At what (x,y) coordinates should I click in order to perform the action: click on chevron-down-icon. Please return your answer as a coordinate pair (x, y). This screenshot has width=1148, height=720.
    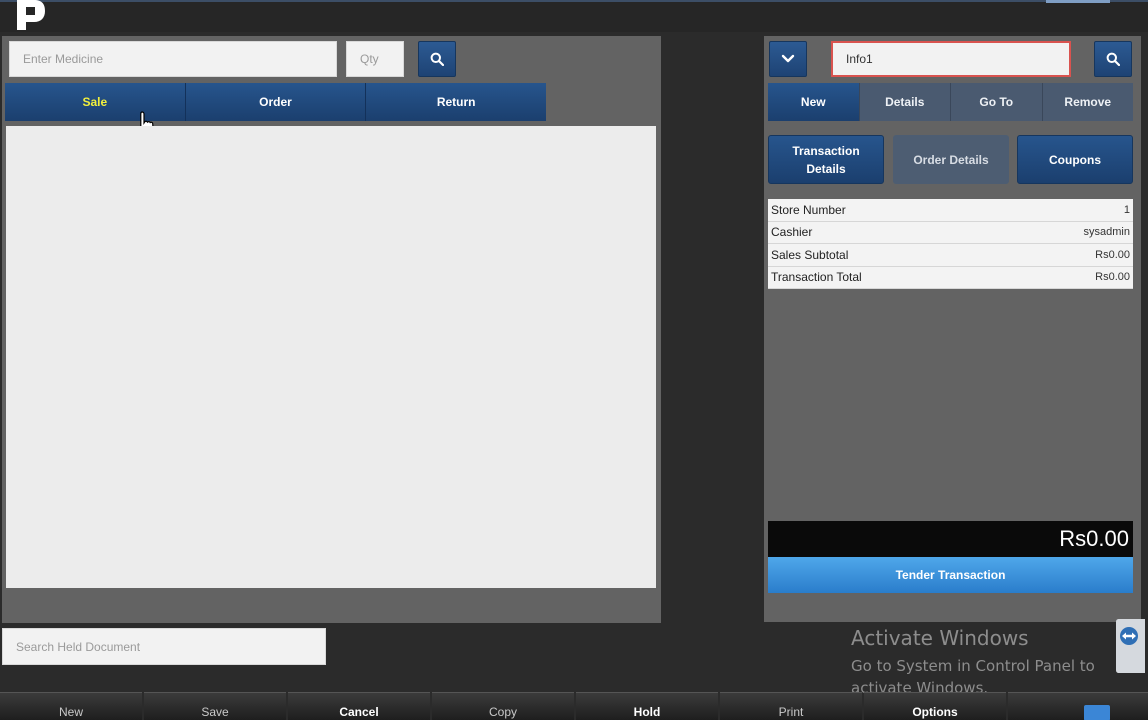
    Looking at the image, I should click on (788, 58).